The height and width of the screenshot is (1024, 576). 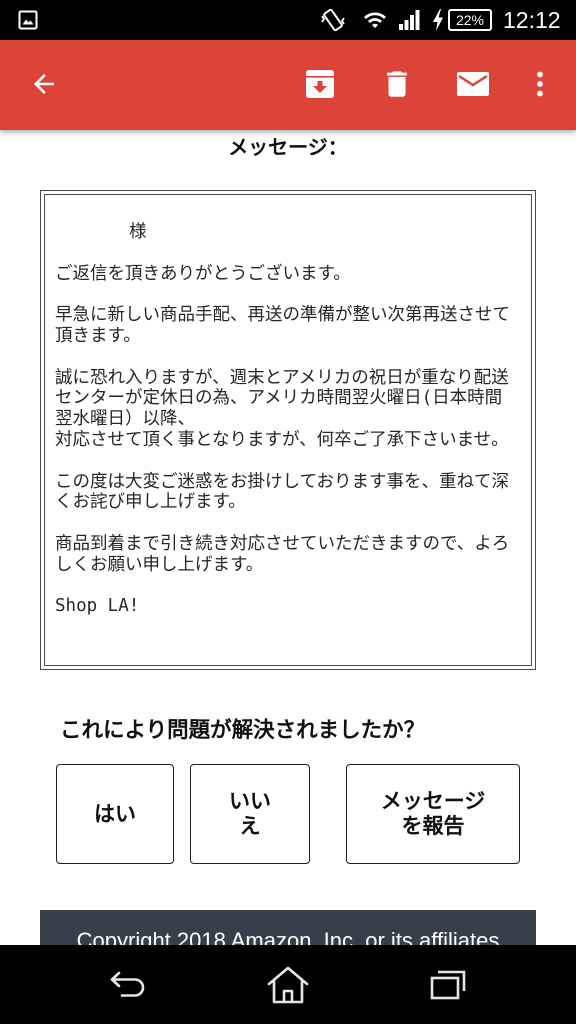 I want to click on message-heading: メッセージ：, so click(x=288, y=147).